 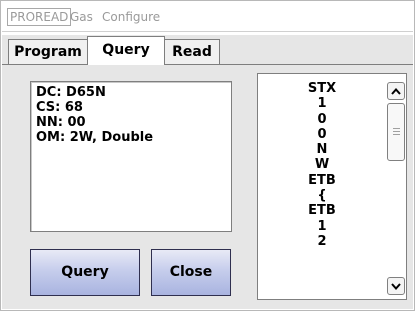 I want to click on close-button: Close, so click(x=191, y=272).